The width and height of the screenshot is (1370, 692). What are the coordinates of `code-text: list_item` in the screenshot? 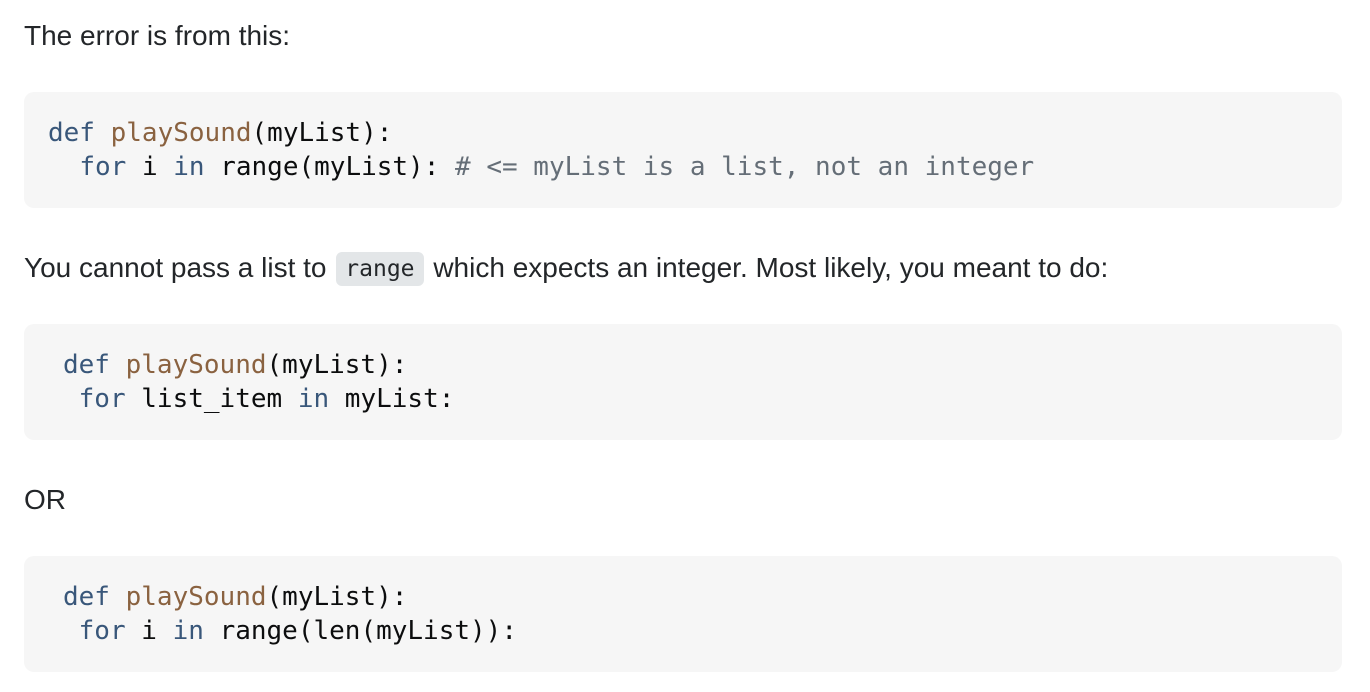 It's located at (212, 399).